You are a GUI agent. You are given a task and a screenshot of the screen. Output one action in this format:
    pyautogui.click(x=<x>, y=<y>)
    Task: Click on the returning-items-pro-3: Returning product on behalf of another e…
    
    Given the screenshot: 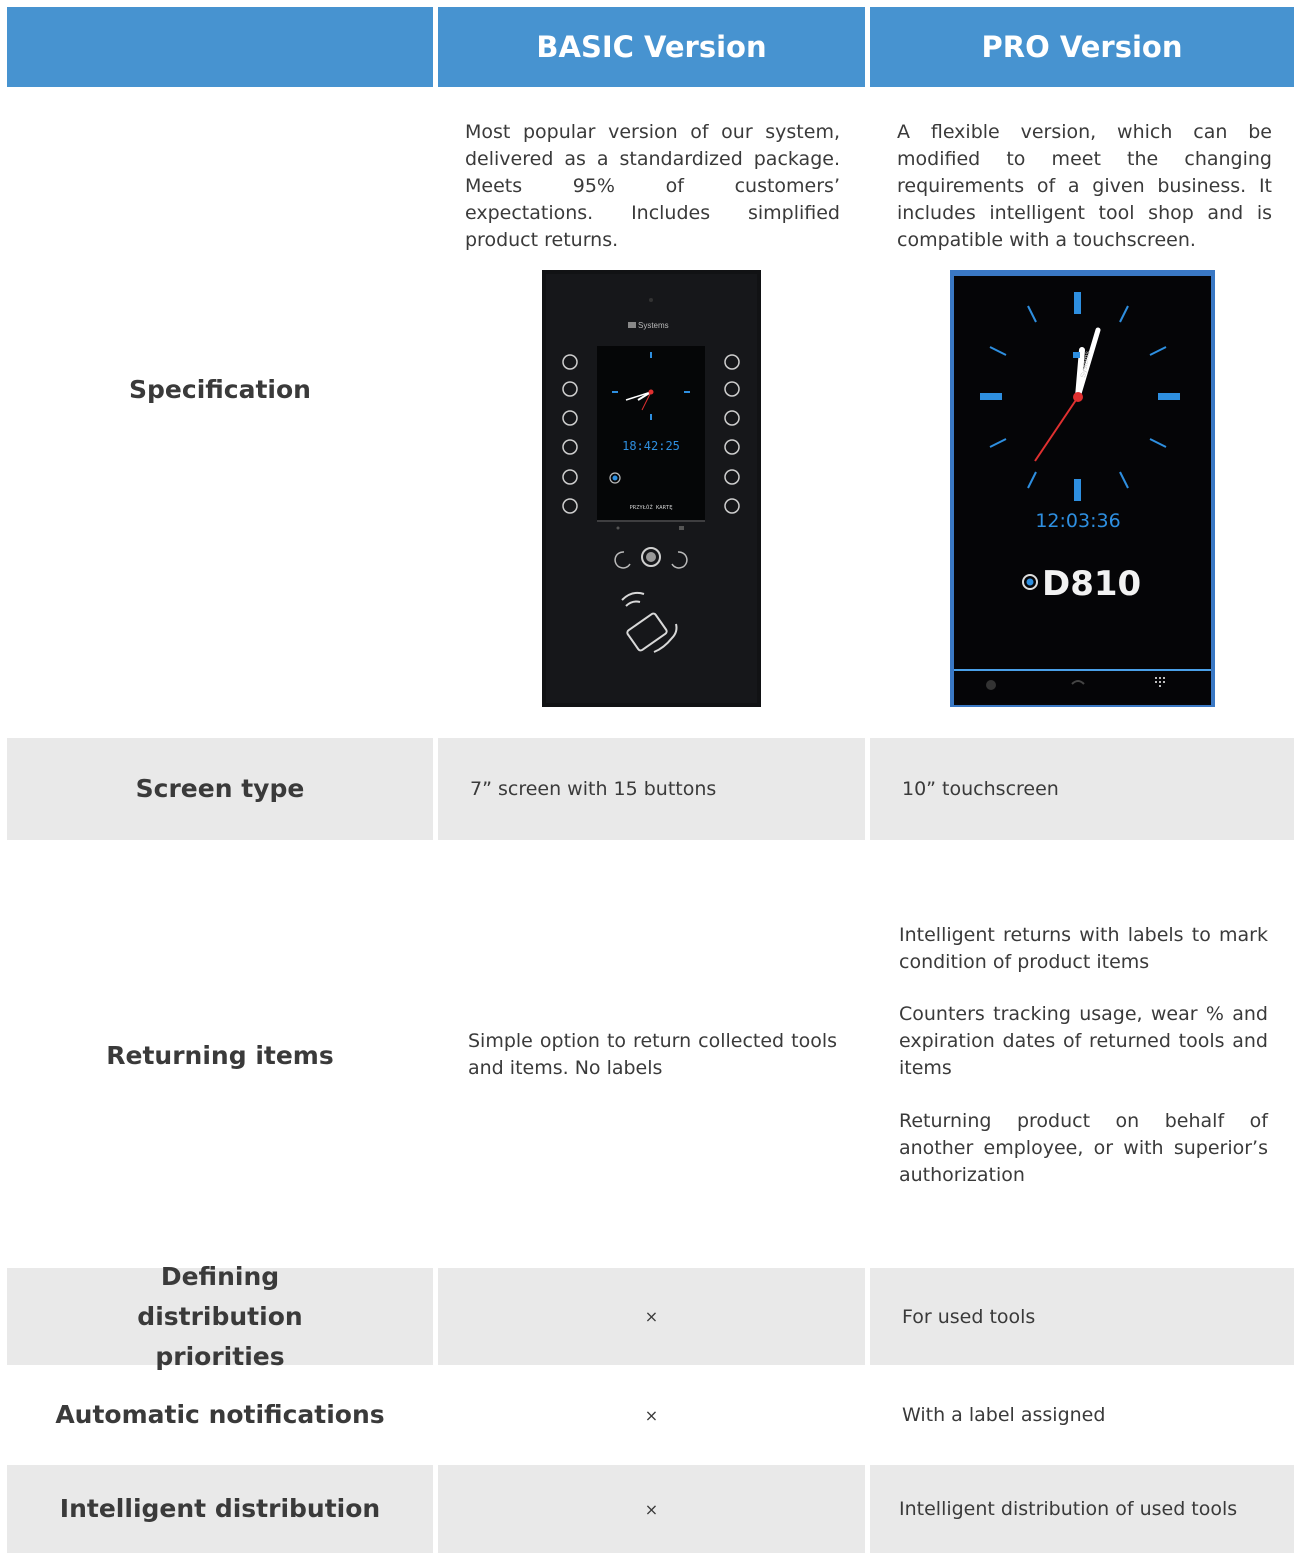 What is the action you would take?
    pyautogui.click(x=1083, y=1148)
    